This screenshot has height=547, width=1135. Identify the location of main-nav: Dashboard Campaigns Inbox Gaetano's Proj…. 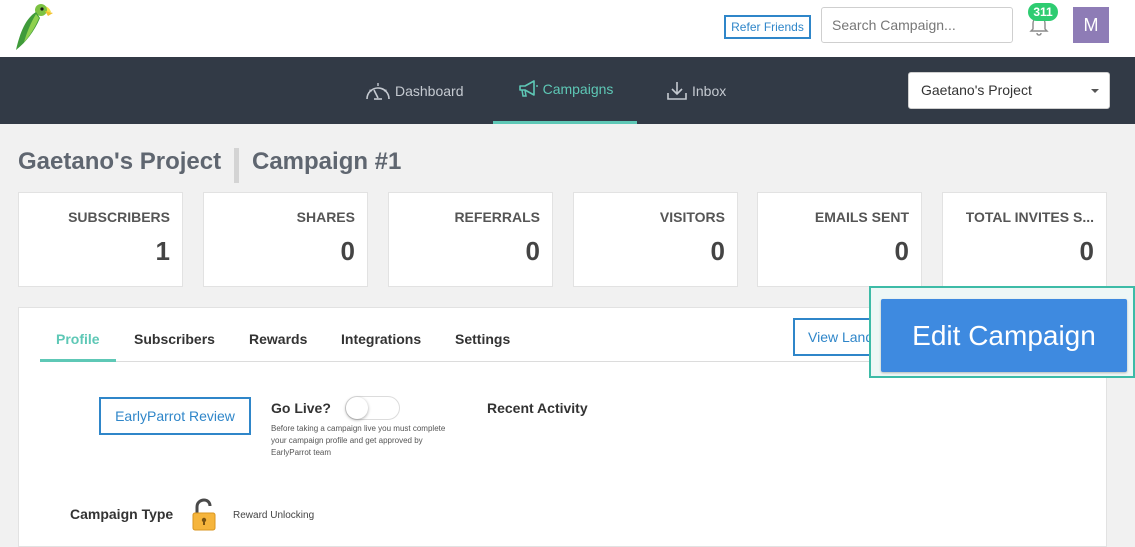
(567, 90).